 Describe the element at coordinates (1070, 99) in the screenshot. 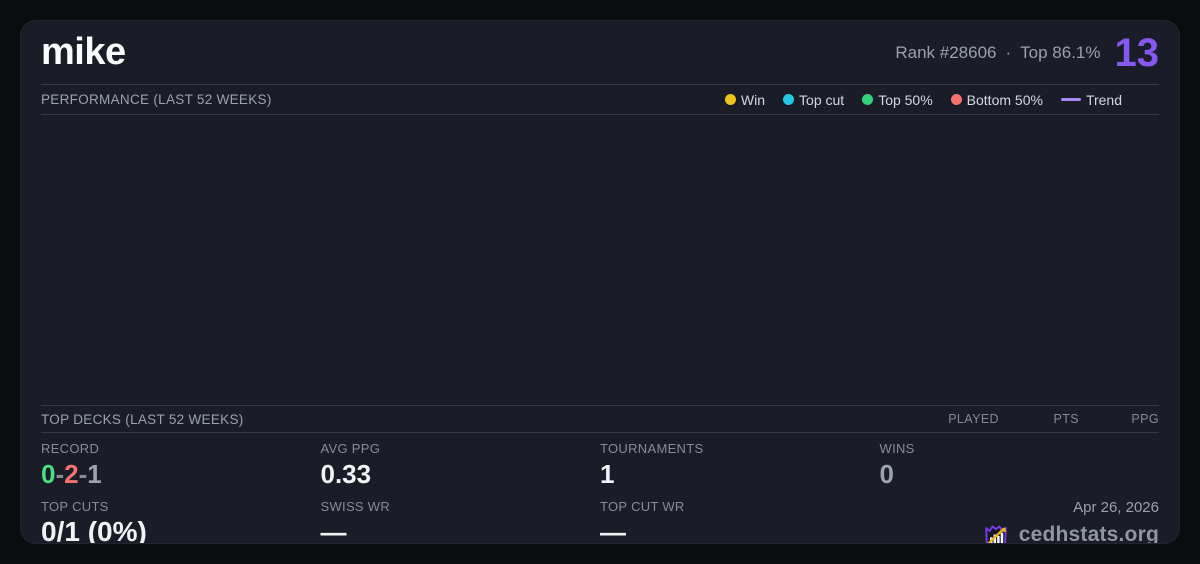

I see `trend-line-icon` at that location.